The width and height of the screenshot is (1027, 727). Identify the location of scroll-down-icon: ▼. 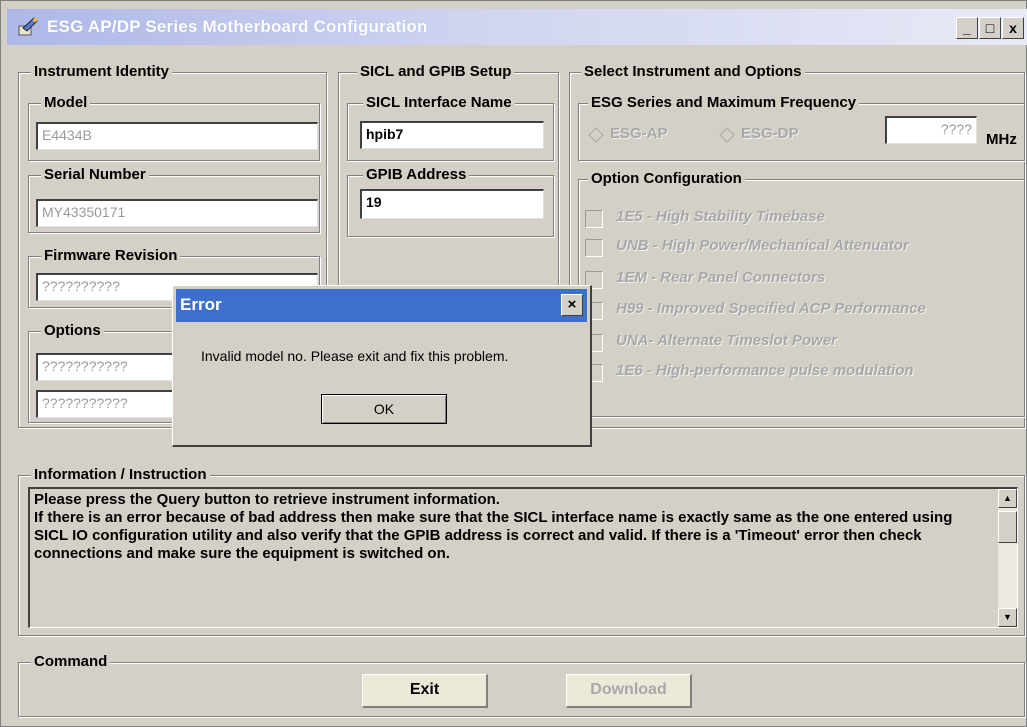
(1007, 617).